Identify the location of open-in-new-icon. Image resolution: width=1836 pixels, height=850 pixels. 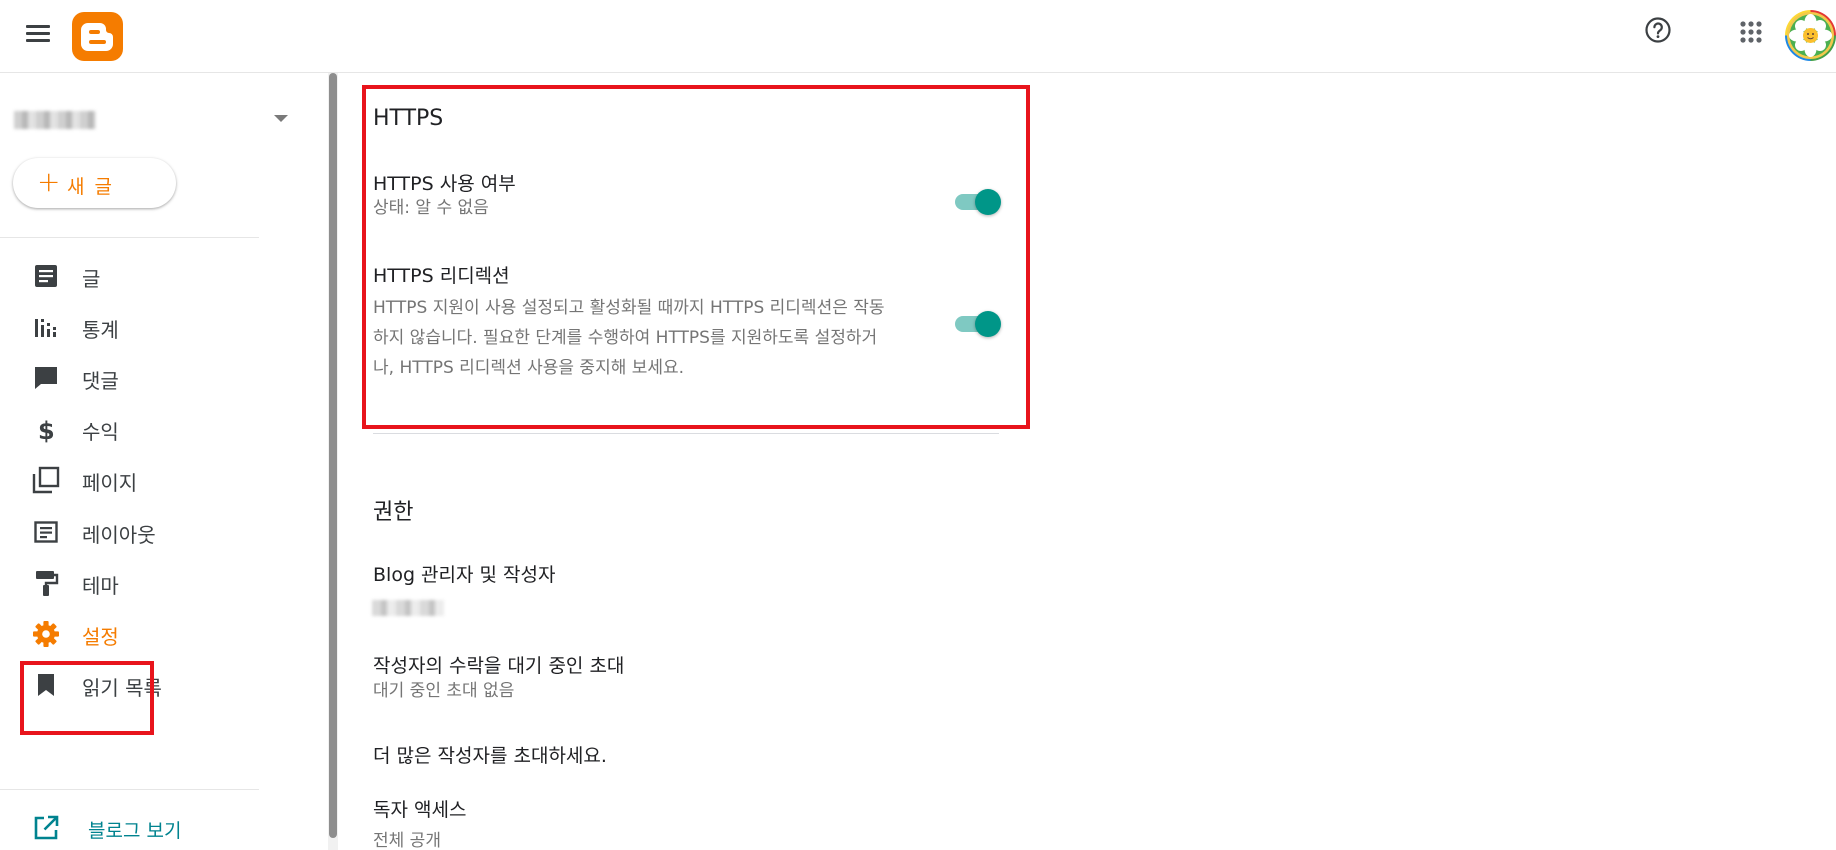
(46, 828).